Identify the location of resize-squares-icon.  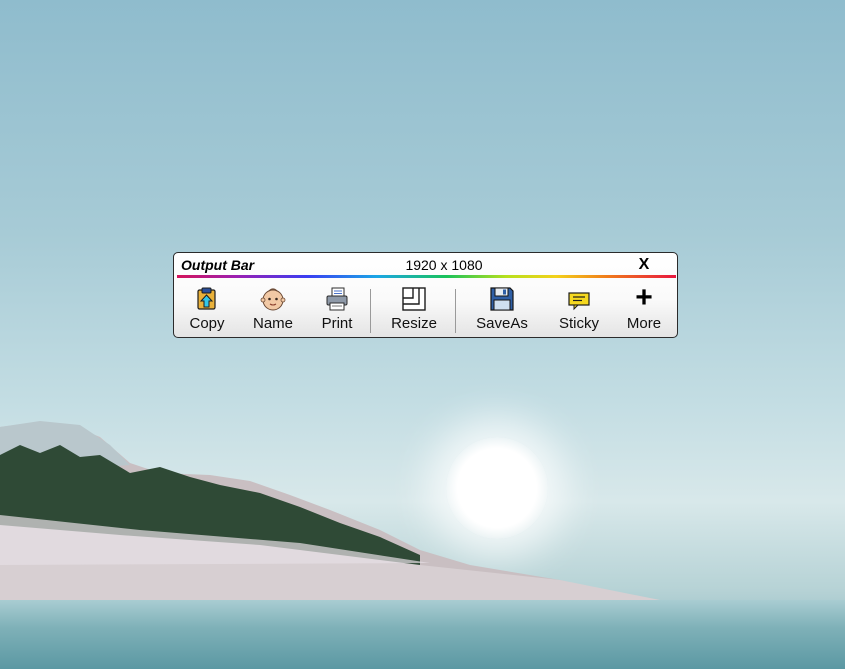
(414, 299).